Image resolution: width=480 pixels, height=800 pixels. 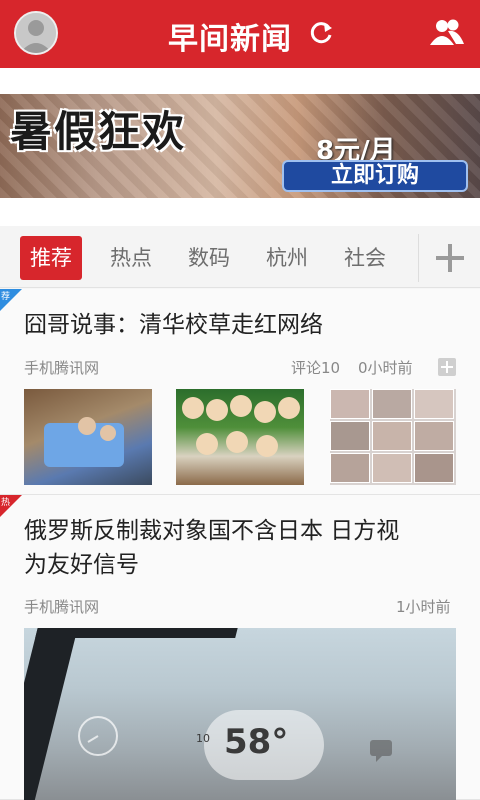 What do you see at coordinates (203, 738) in the screenshot?
I see `weather-low: 10` at bounding box center [203, 738].